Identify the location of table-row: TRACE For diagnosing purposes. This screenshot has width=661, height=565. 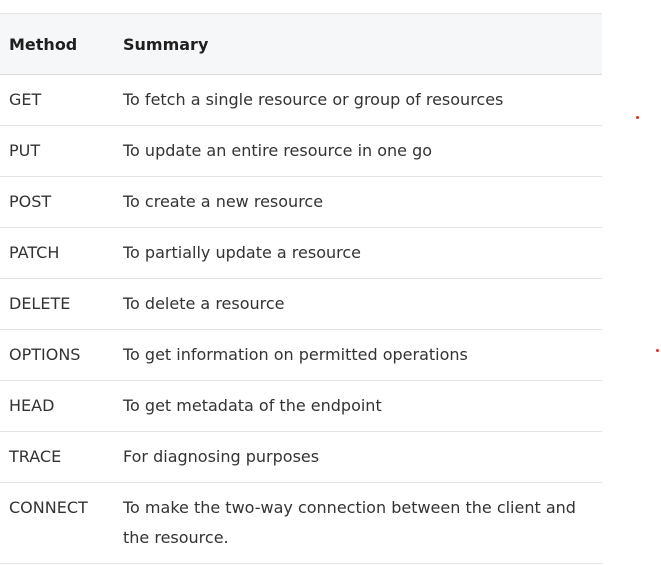
(301, 457).